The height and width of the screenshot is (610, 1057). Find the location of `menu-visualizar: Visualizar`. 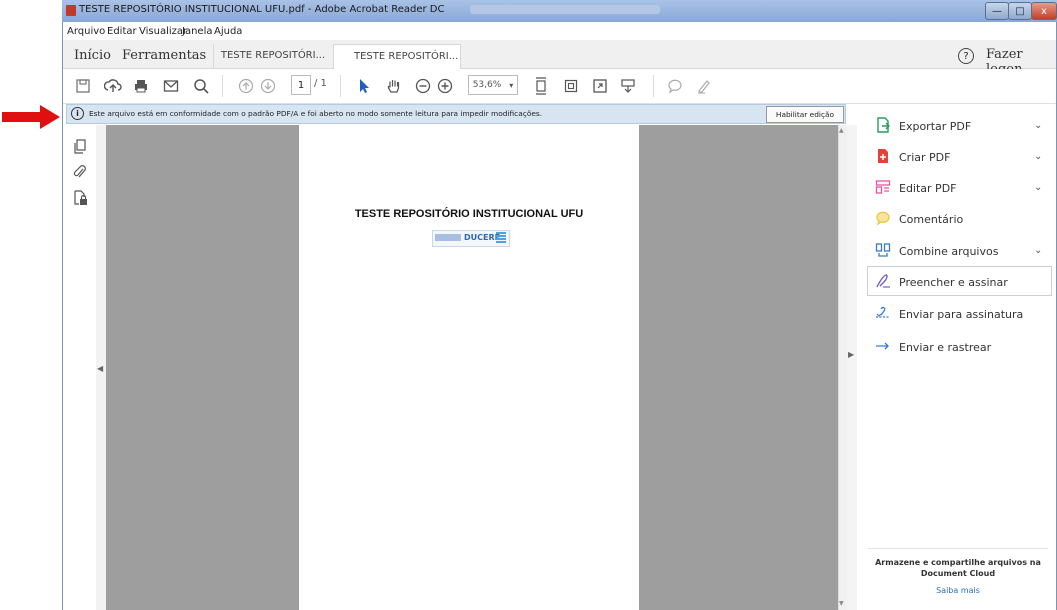

menu-visualizar: Visualizar is located at coordinates (163, 31).